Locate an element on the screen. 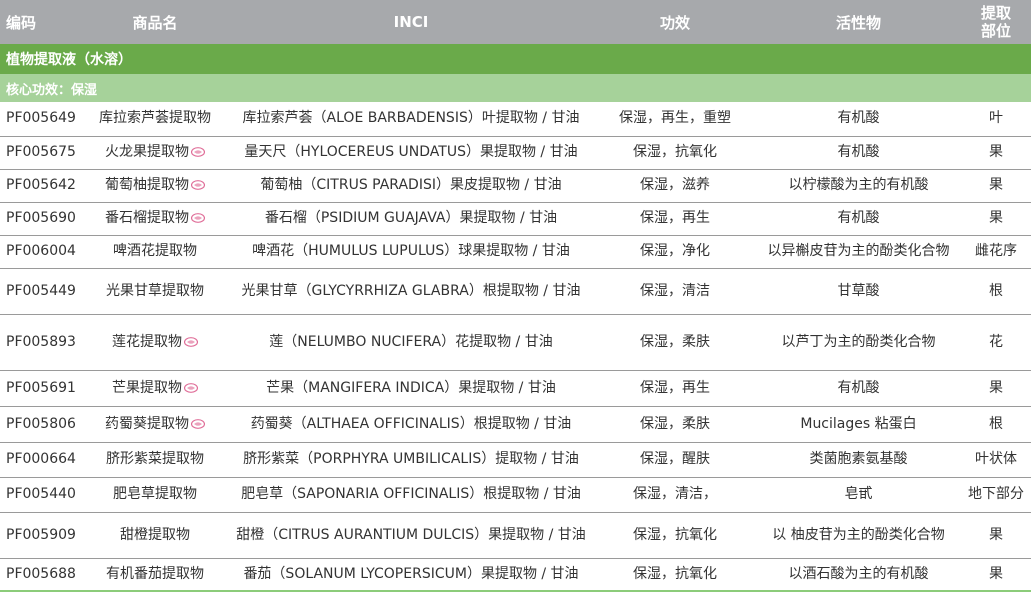 This screenshot has width=1031, height=600. cell-product-name-text: 火龙果提取物 is located at coordinates (147, 152).